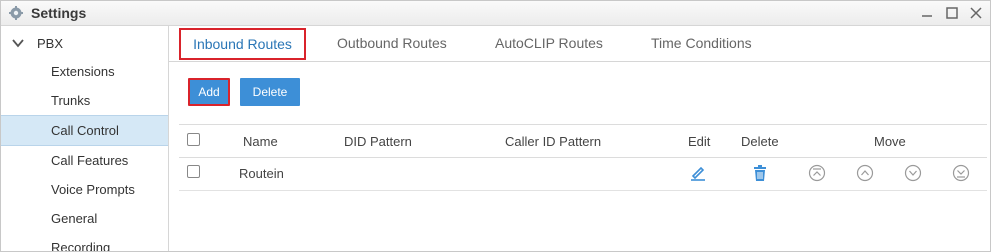 The image size is (991, 252). What do you see at coordinates (90, 160) in the screenshot?
I see `sidebar-item-label: Call Features` at bounding box center [90, 160].